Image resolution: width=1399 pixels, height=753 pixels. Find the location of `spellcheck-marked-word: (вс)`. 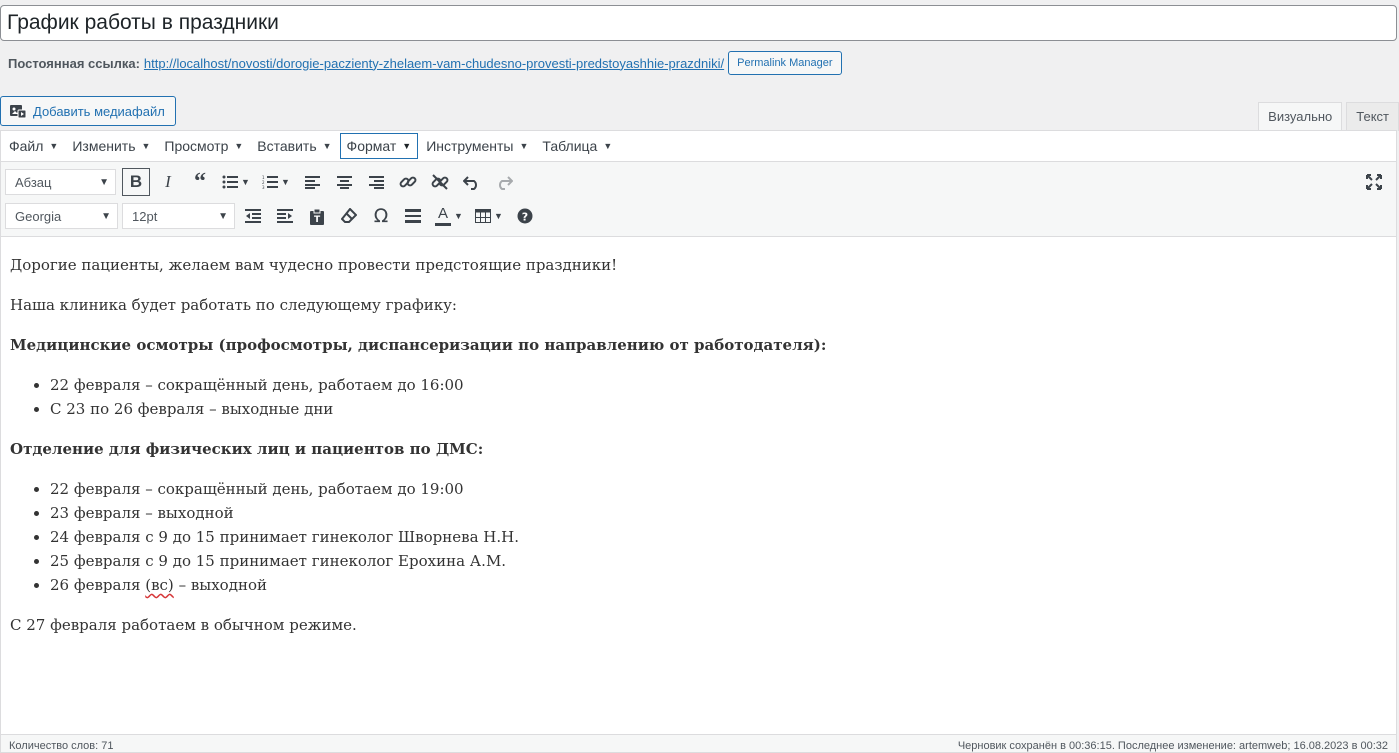

spellcheck-marked-word: (вс) is located at coordinates (159, 585).